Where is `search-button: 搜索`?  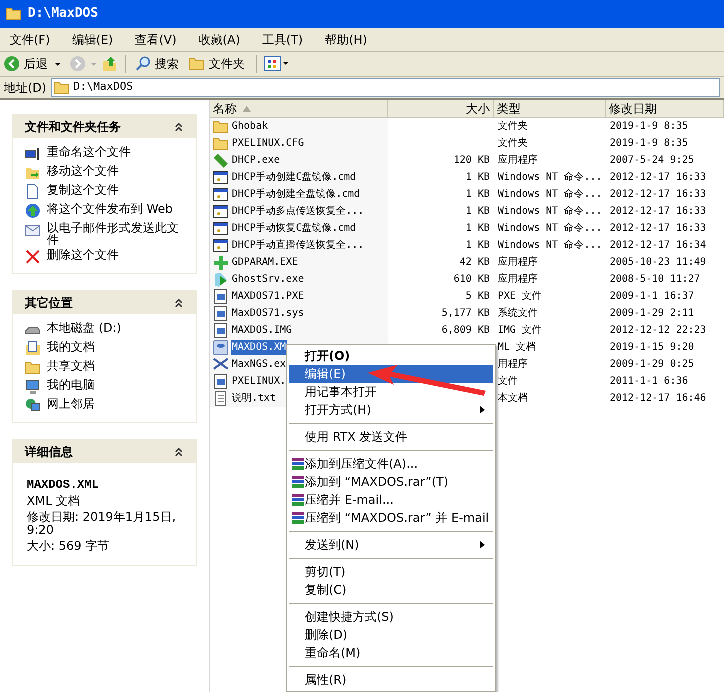
search-button: 搜索 is located at coordinates (157, 64).